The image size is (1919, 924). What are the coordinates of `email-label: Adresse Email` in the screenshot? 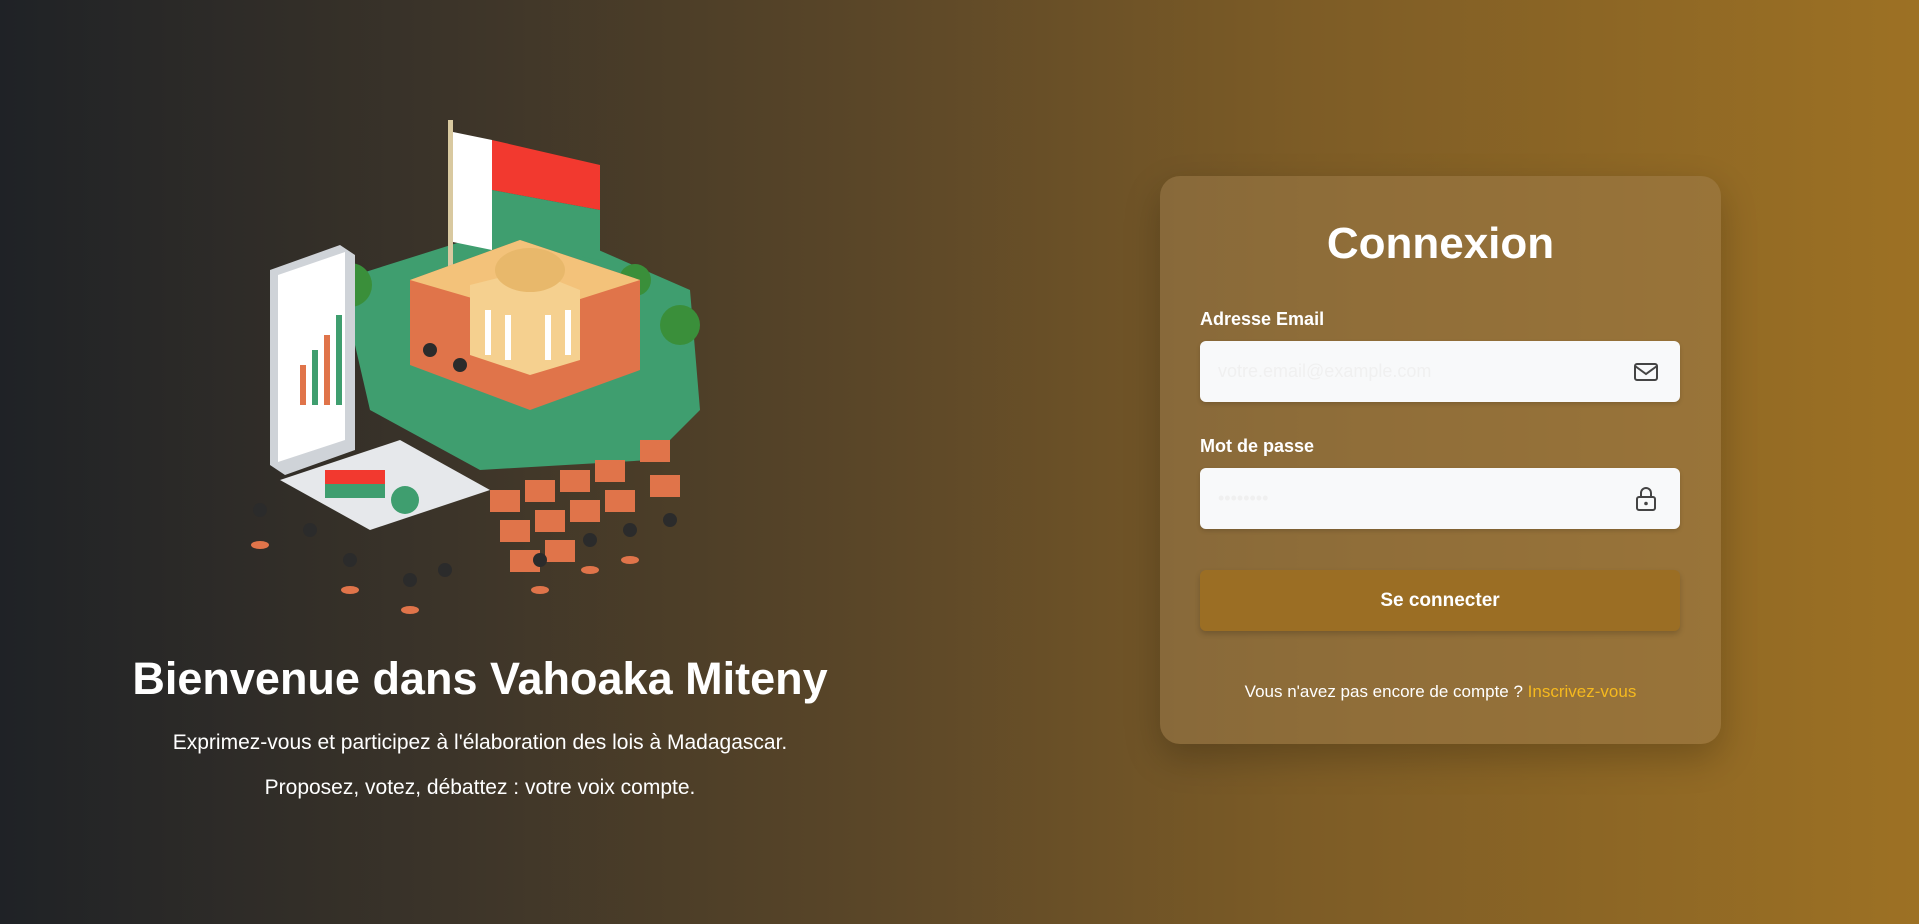 It's located at (1262, 319).